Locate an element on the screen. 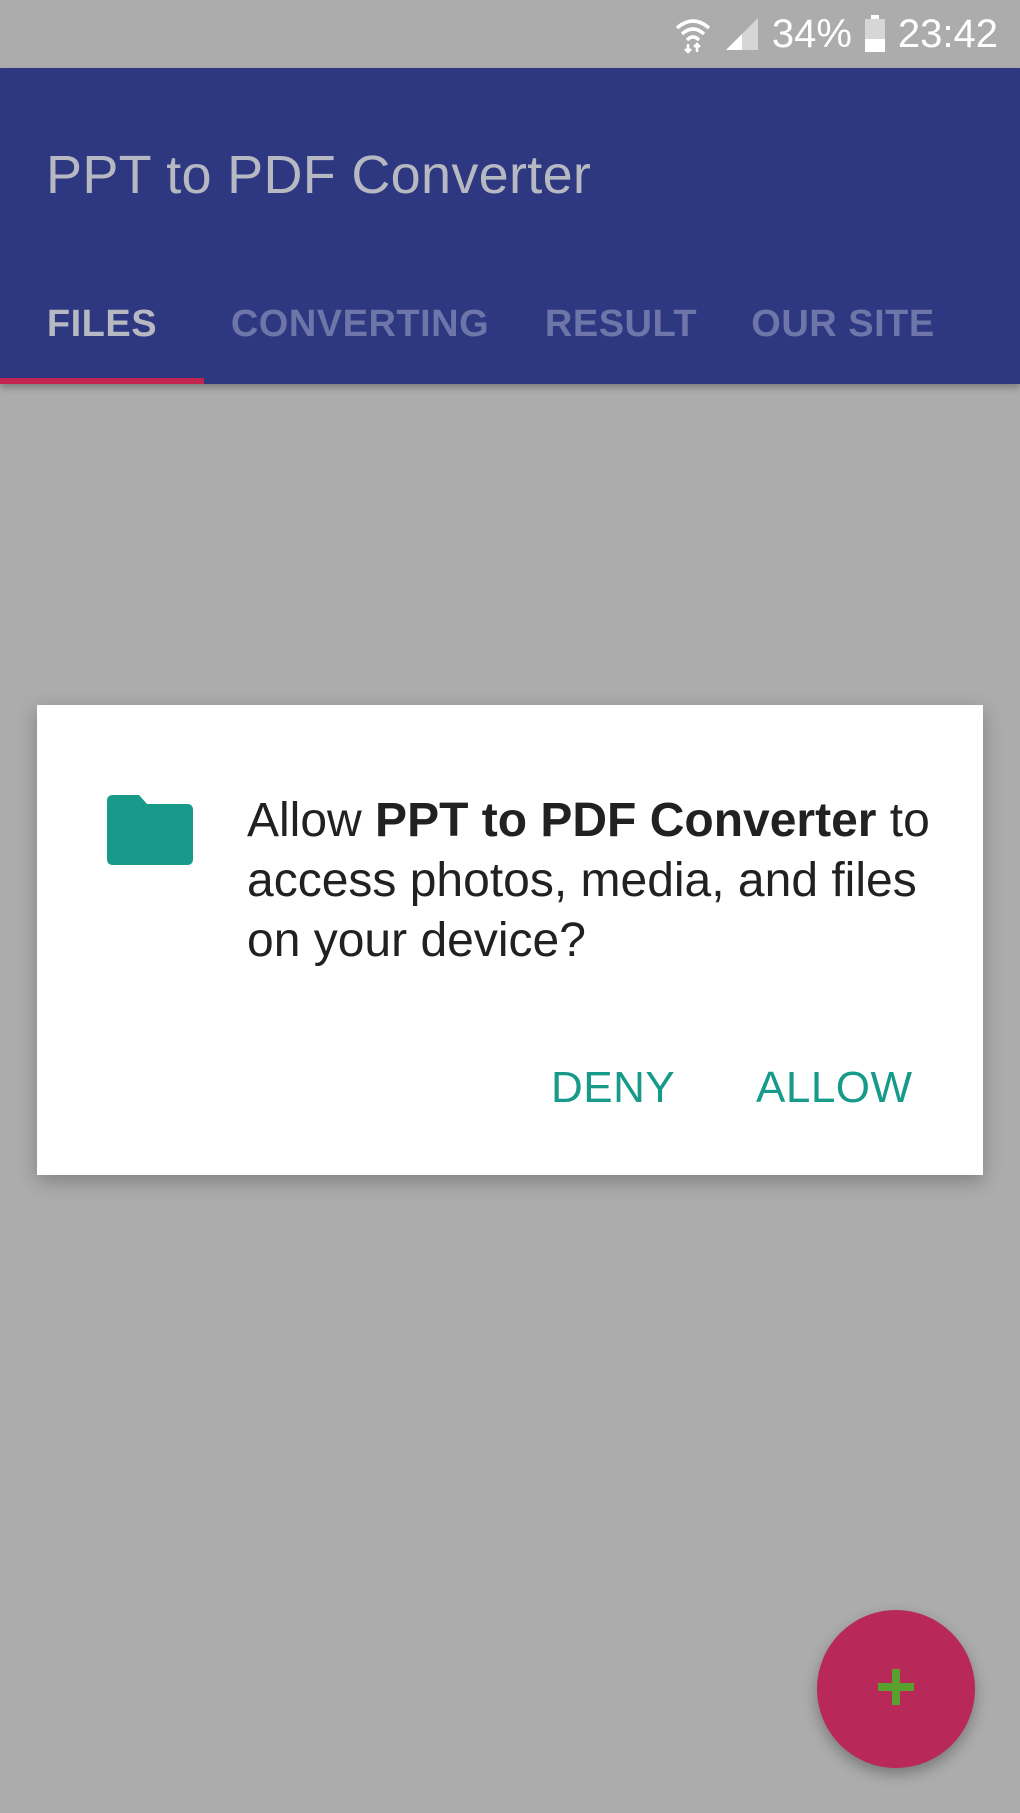 The width and height of the screenshot is (1020, 1813). tab-result: RESULT is located at coordinates (621, 324).